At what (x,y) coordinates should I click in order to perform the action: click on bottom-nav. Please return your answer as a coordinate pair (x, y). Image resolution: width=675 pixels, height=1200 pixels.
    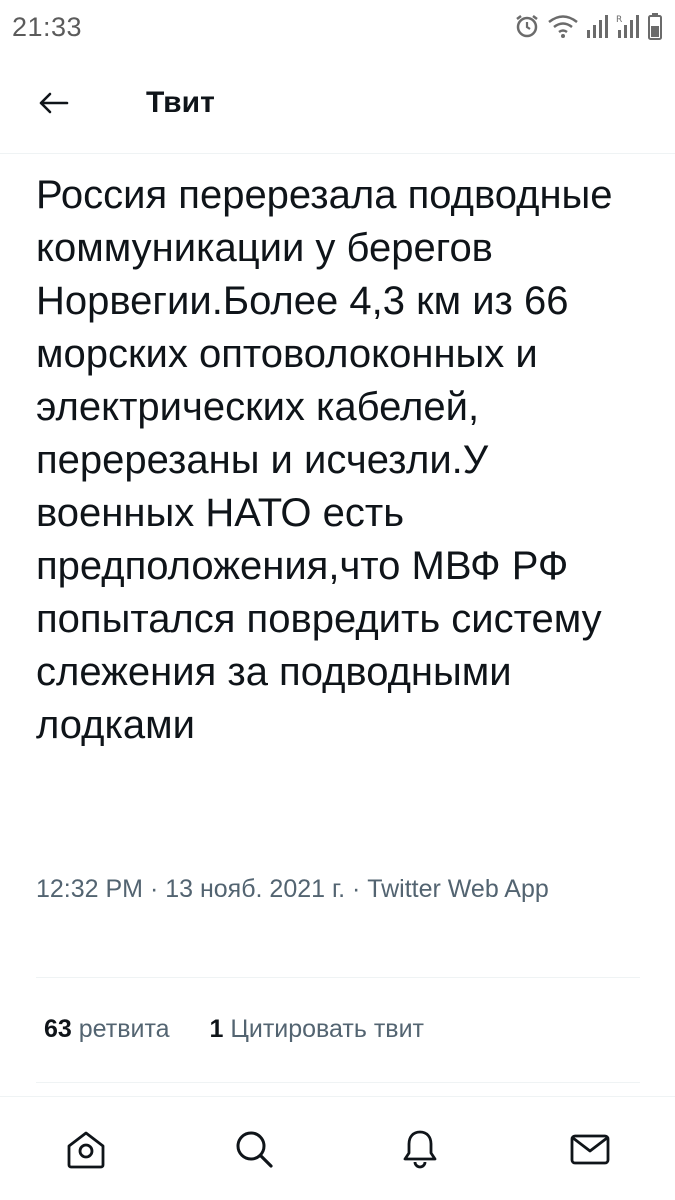
    Looking at the image, I should click on (337, 1148).